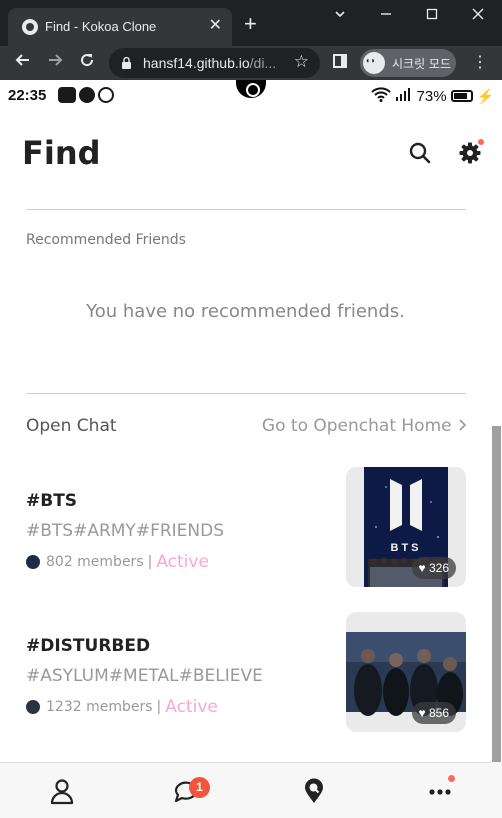 This screenshot has width=502, height=818. I want to click on forward-arrow-icon, so click(55, 62).